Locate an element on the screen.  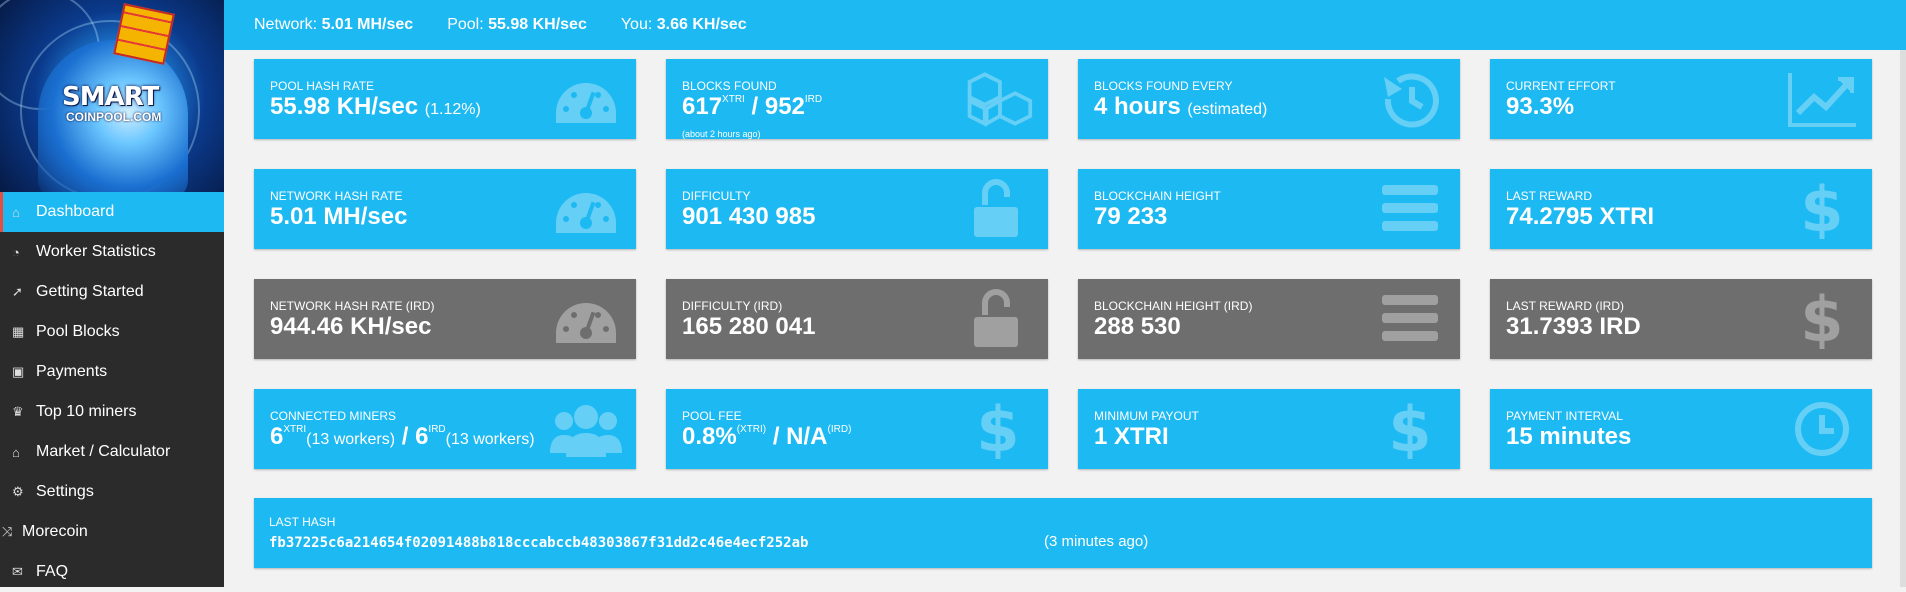
card-label: BLOCKS FOUND EVERY is located at coordinates (1163, 86).